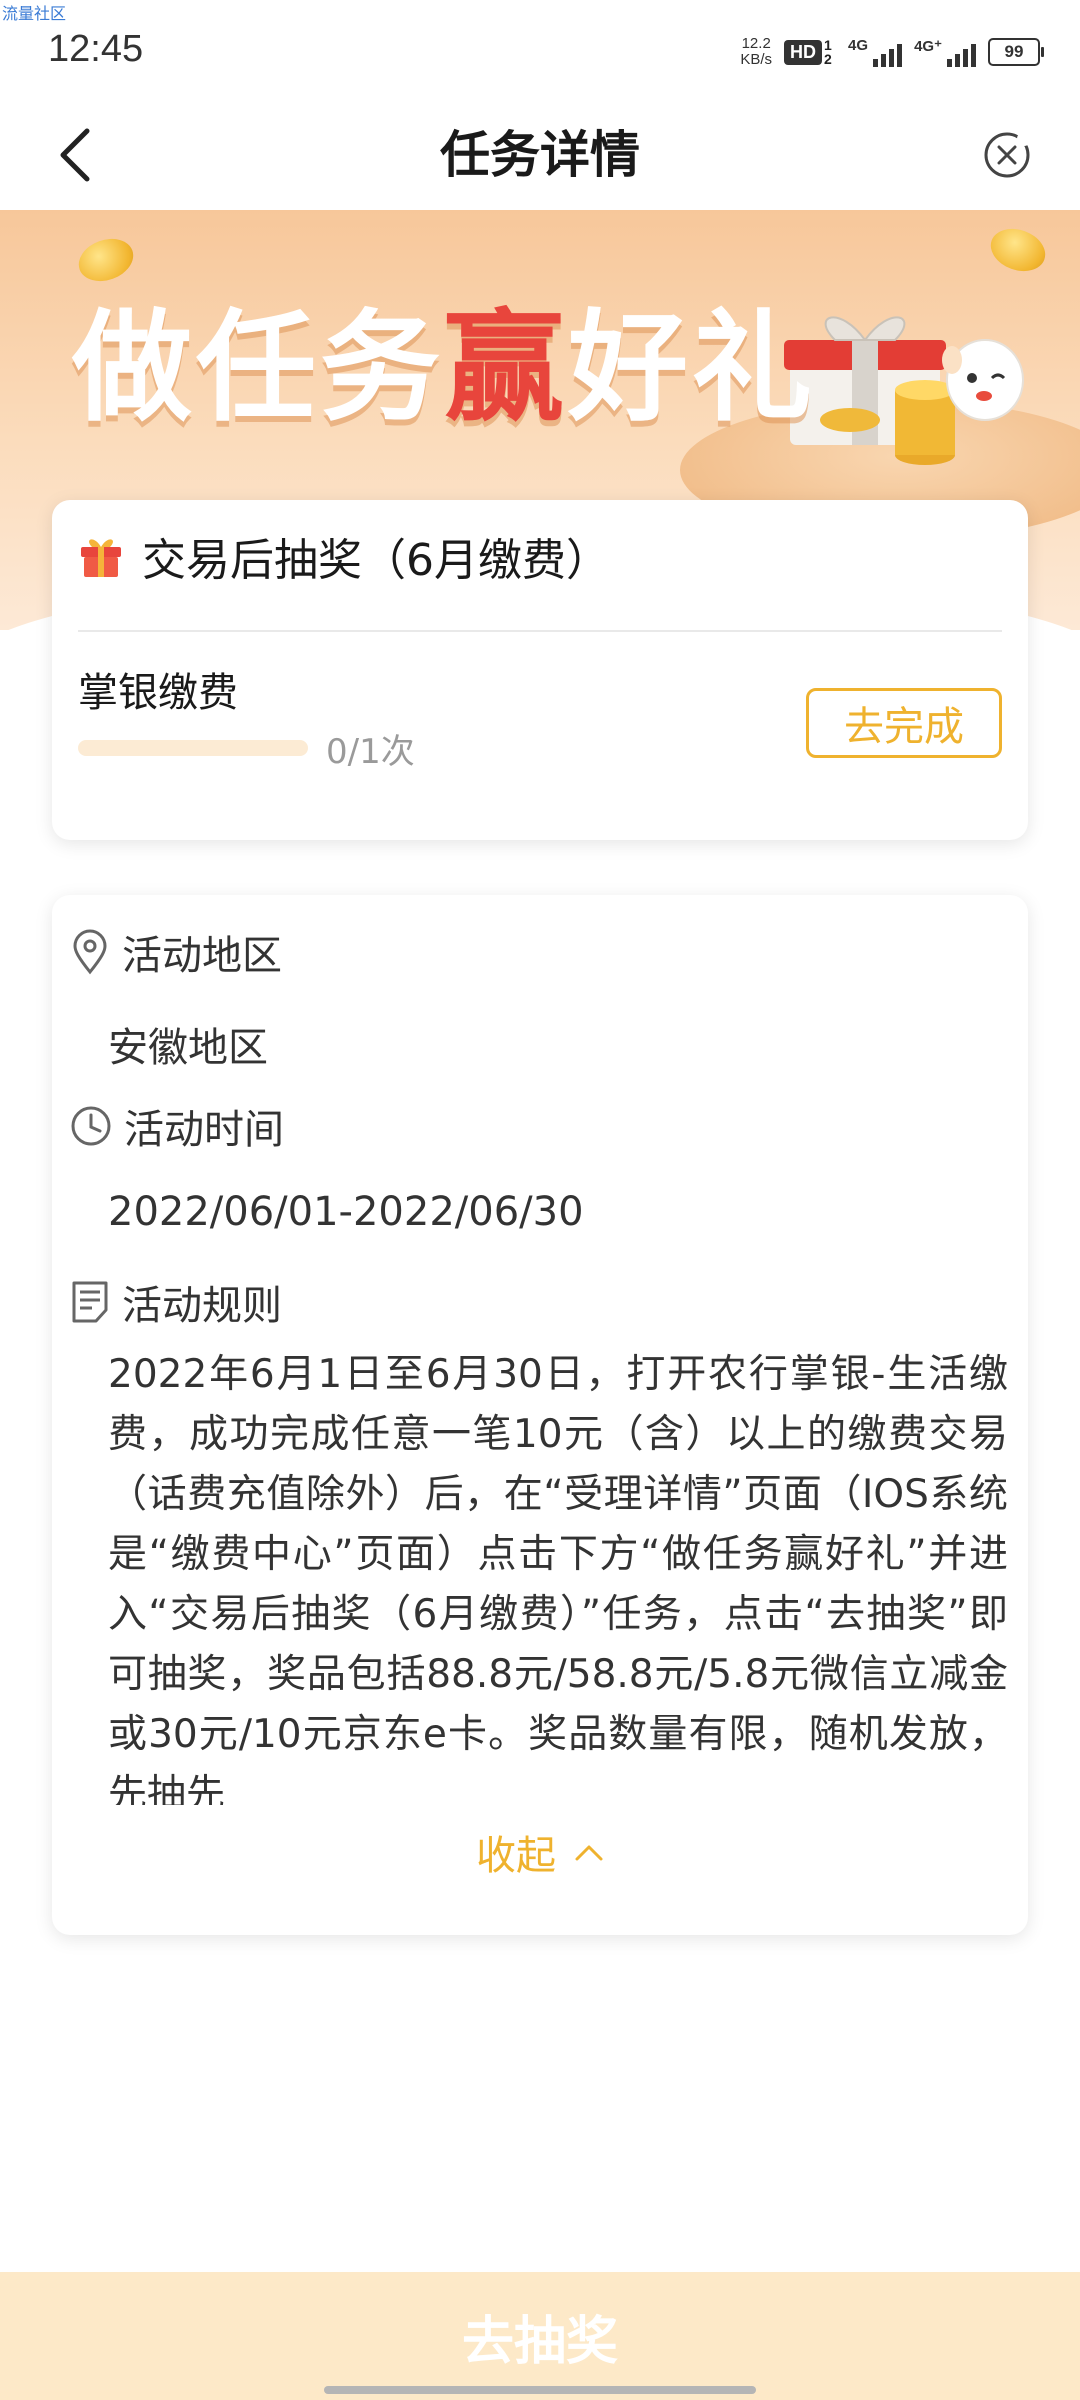 Image resolution: width=1080 pixels, height=2400 pixels. Describe the element at coordinates (540, 50) in the screenshot. I see `status-bar: 12:45 12.2 KB/s HD 1 2 4G 4G⁺ 99` at that location.